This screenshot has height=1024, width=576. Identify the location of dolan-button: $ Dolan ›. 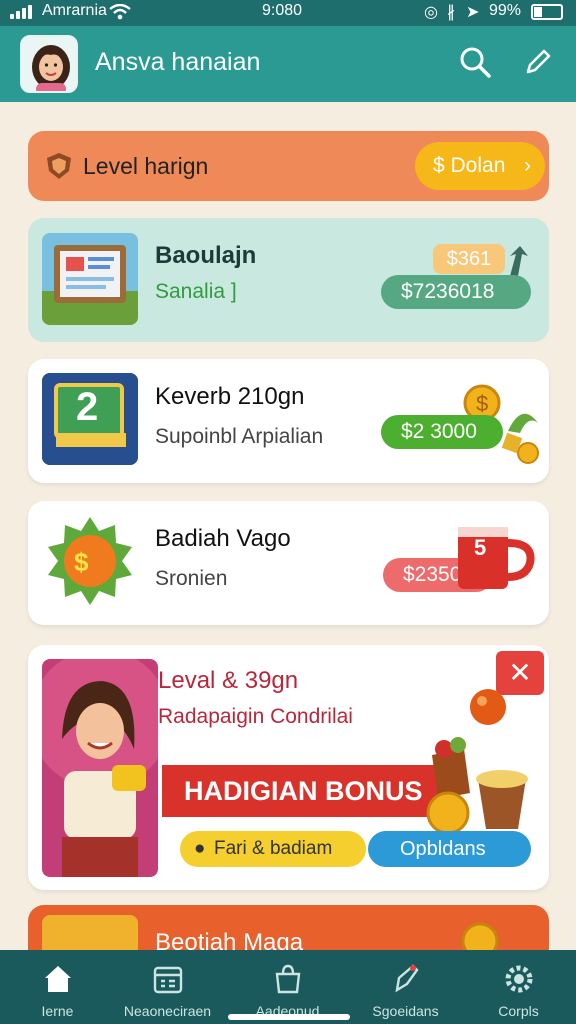
(480, 166).